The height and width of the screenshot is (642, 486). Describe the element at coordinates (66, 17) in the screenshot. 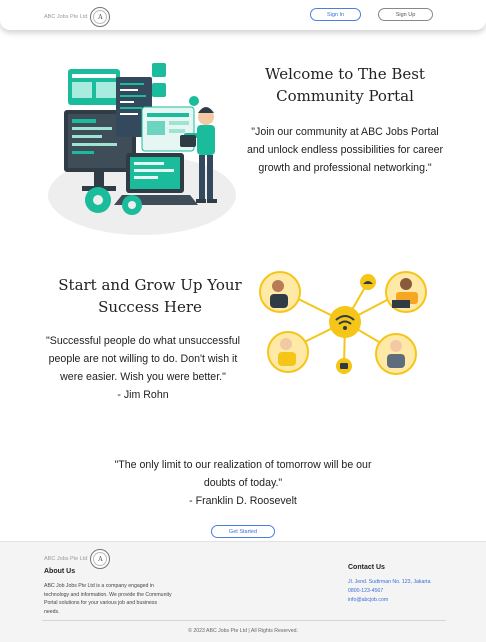

I see `brand-name: ABC Jobs Pte Ltd` at that location.